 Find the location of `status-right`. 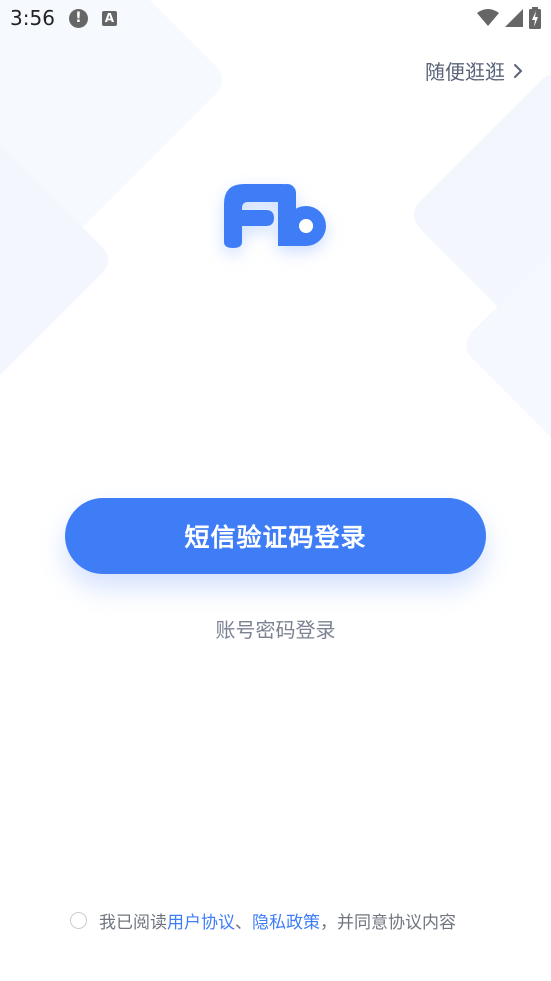

status-right is located at coordinates (509, 18).